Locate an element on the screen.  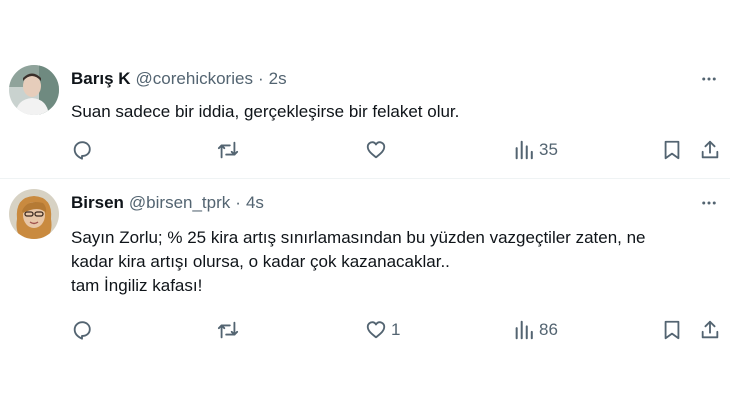
like-button is located at coordinates (378, 150).